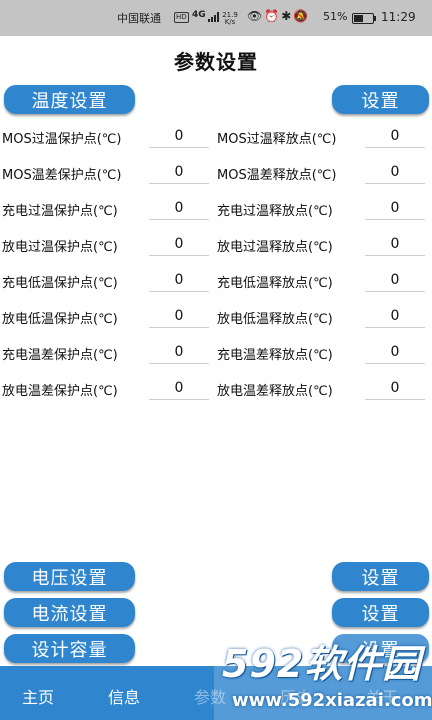 This screenshot has height=720, width=432. Describe the element at coordinates (380, 612) in the screenshot. I see `current-set-button: 设置` at that location.